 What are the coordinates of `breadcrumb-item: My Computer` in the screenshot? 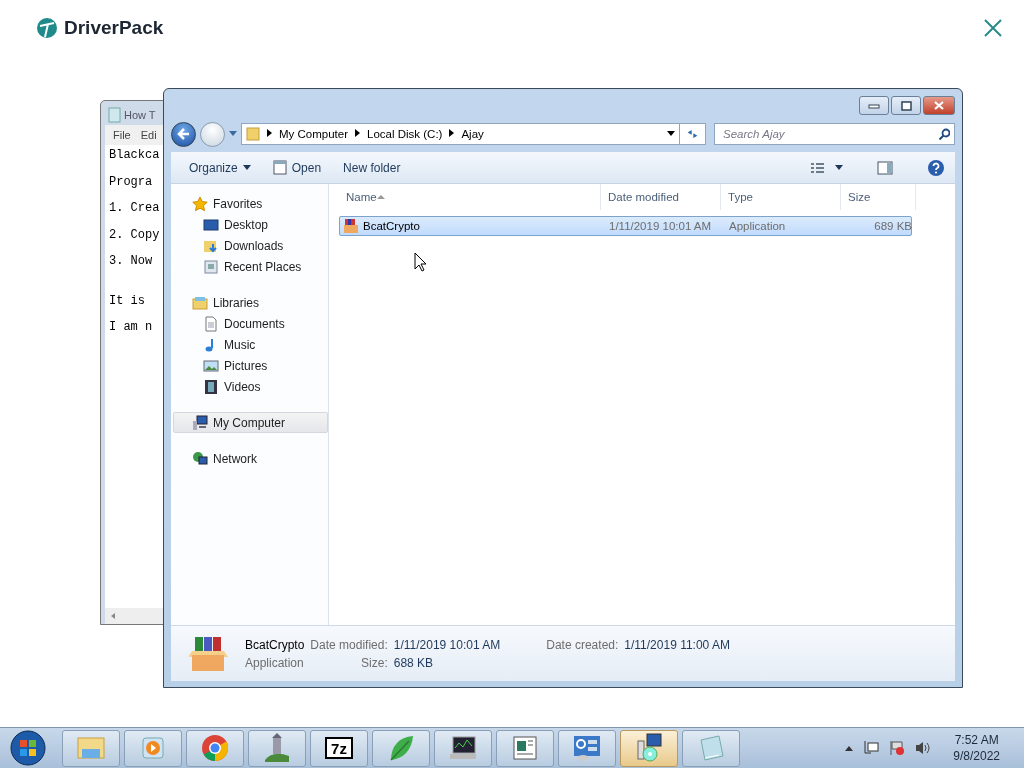 It's located at (314, 134).